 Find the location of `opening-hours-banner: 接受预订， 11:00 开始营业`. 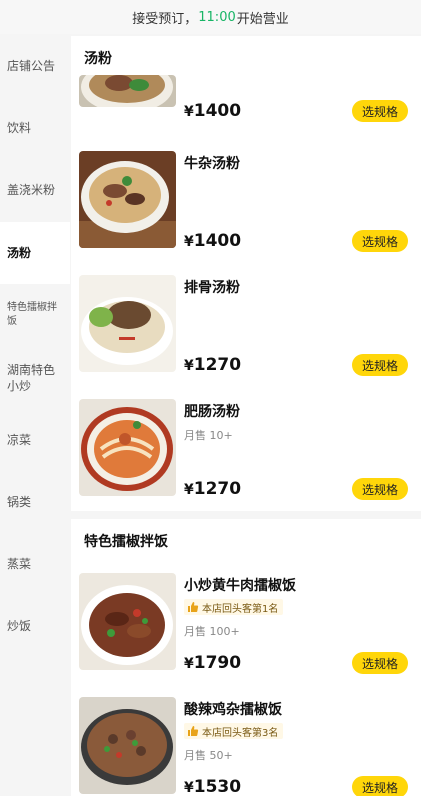

opening-hours-banner: 接受预订， 11:00 开始营业 is located at coordinates (210, 17).